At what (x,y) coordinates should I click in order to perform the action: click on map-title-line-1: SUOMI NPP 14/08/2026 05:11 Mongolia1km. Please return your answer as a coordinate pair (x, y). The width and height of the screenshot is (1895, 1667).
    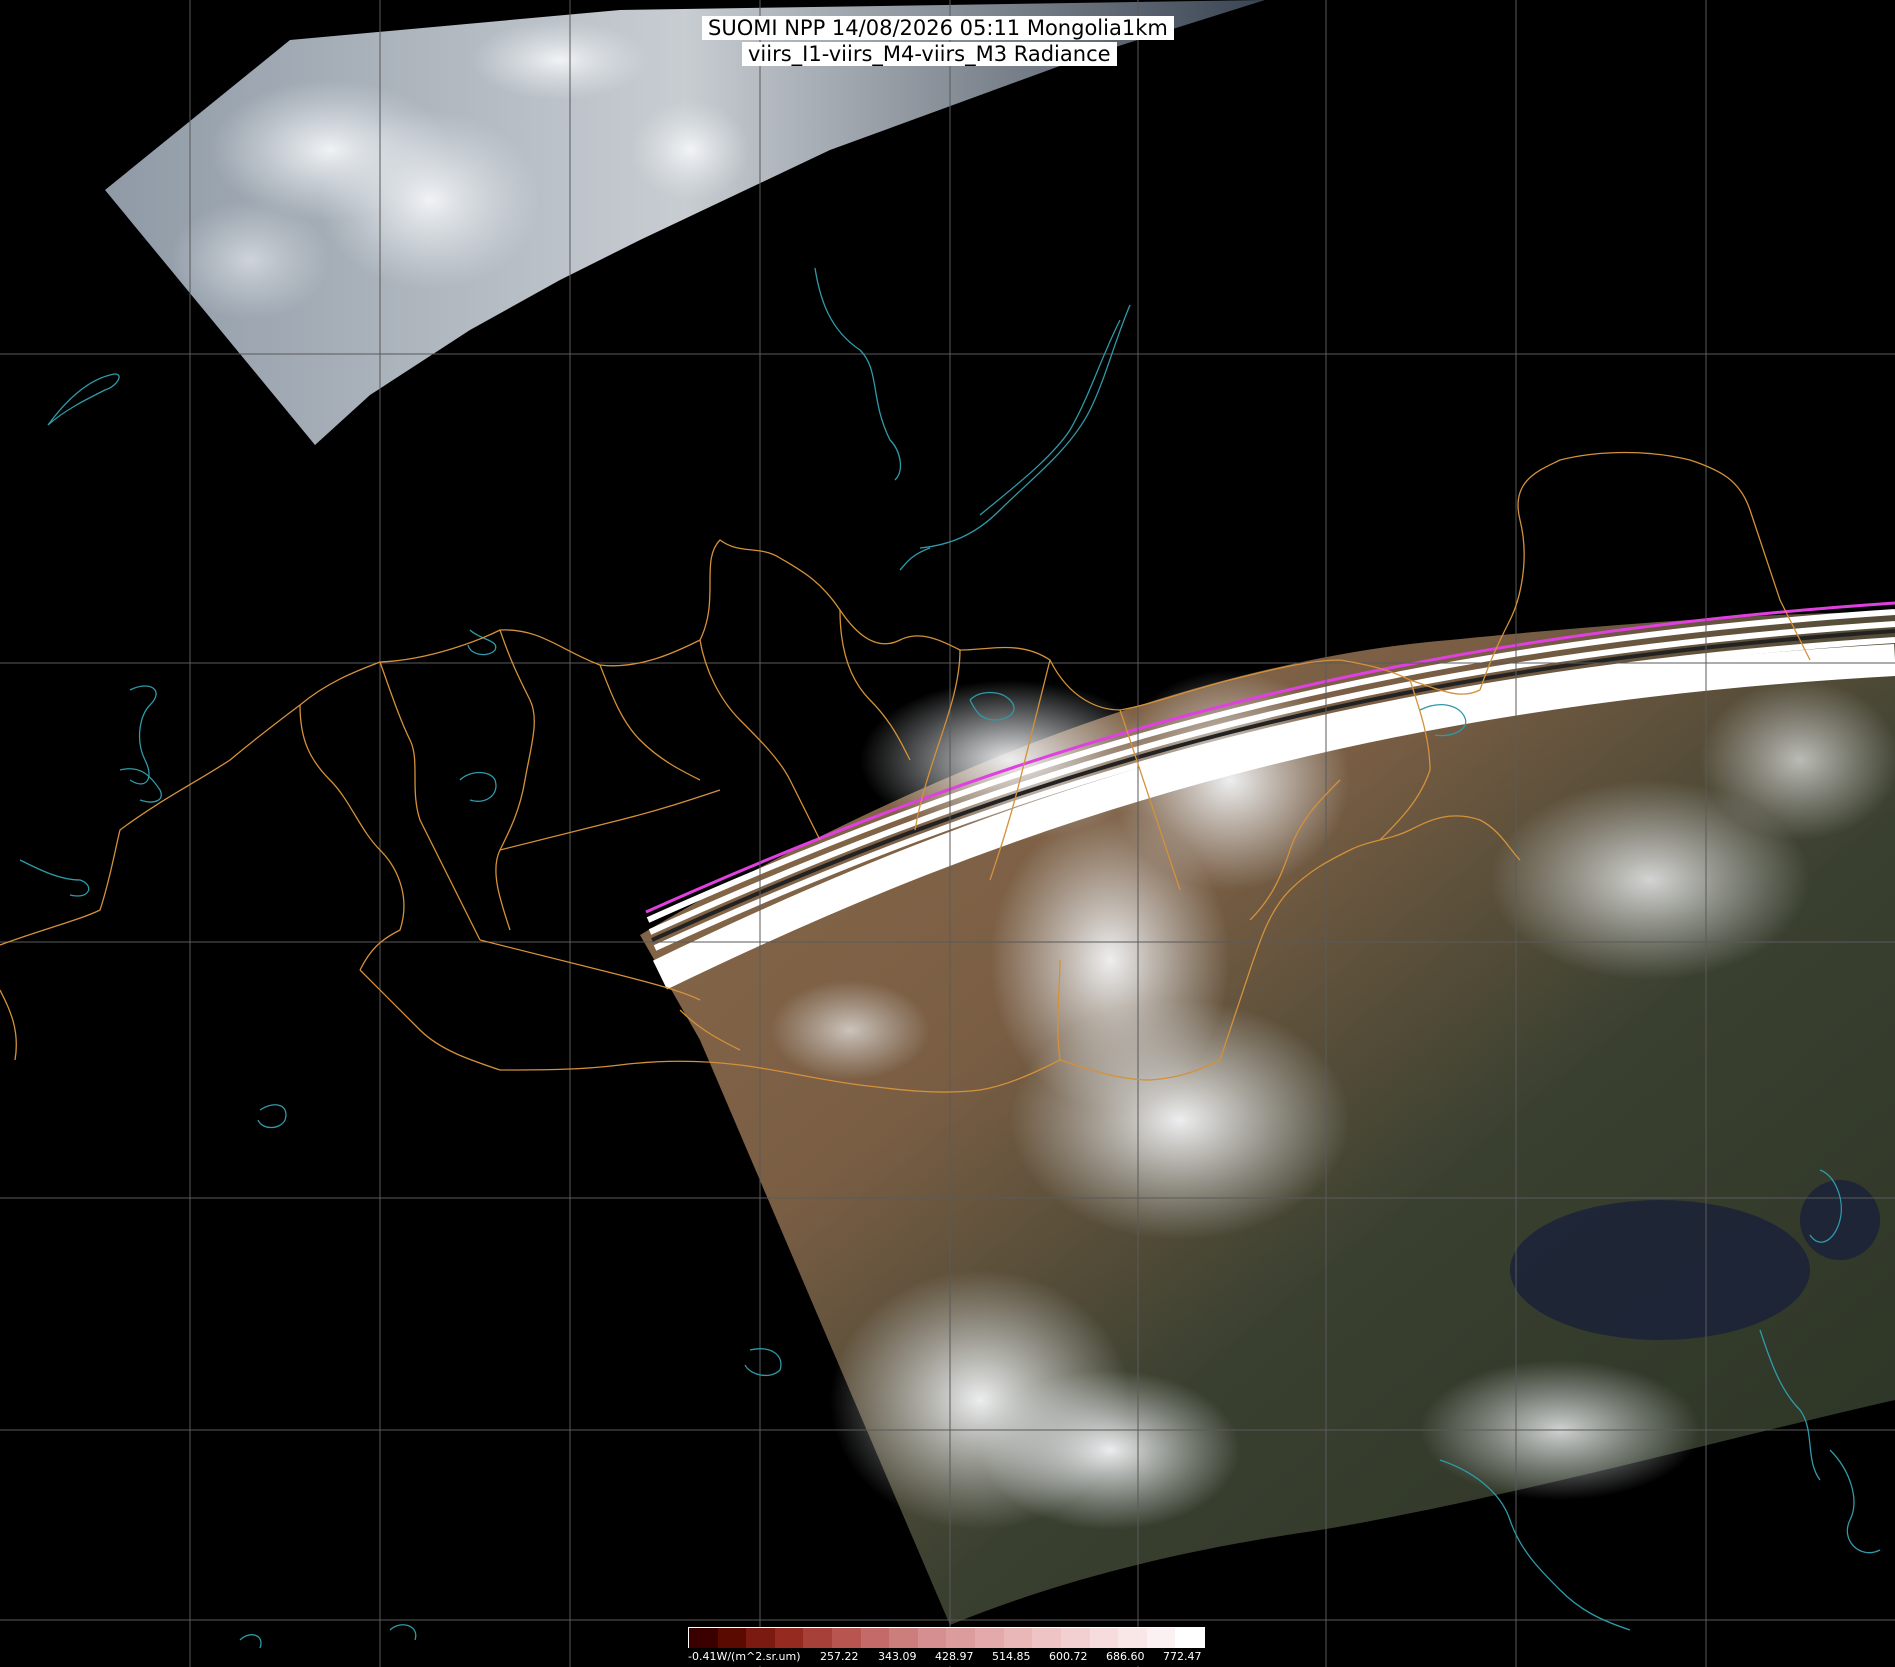
    Looking at the image, I should click on (938, 28).